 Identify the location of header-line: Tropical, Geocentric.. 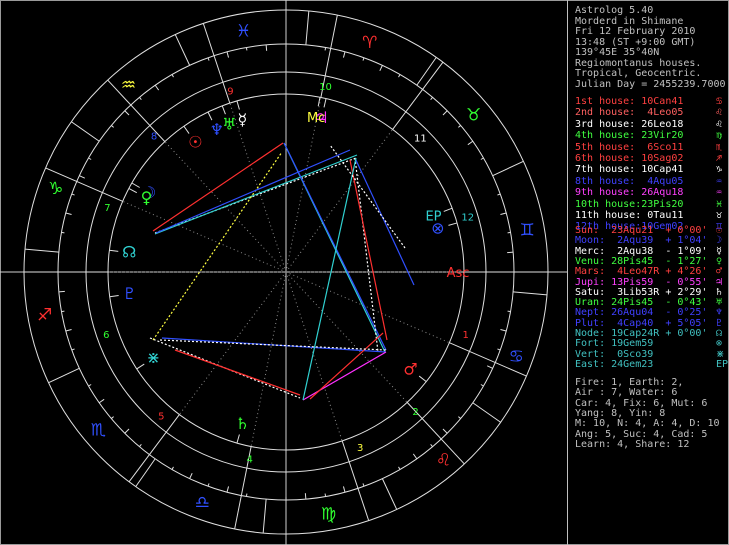
(638, 73).